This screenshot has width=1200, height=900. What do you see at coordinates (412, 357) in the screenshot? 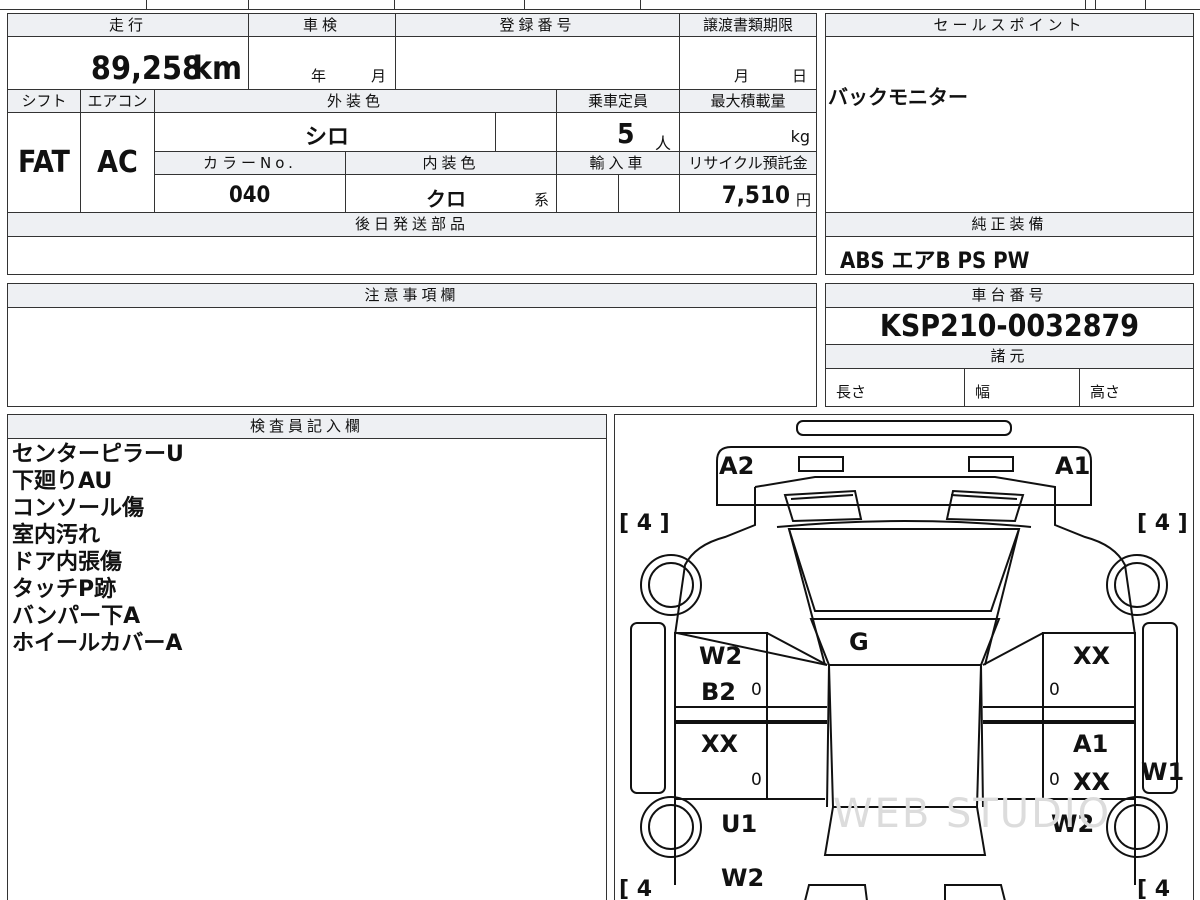
I see `caution-cell` at bounding box center [412, 357].